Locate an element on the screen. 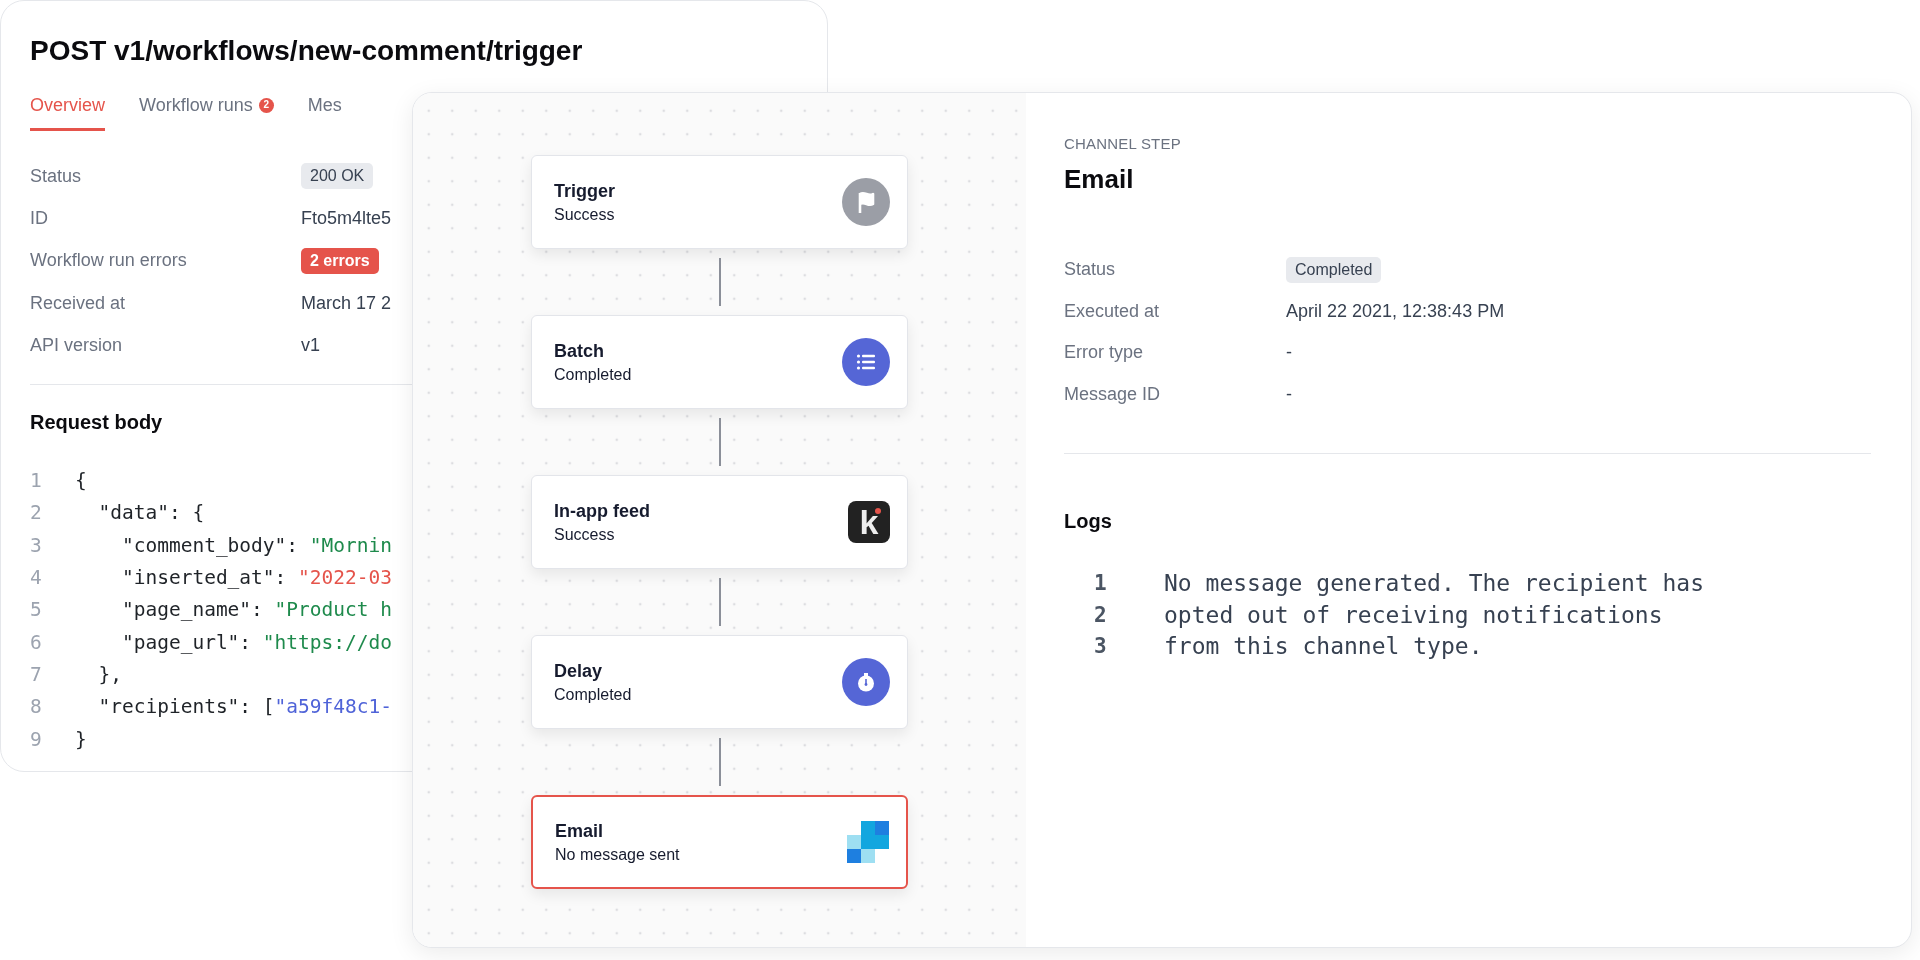  workflow-step-node: In-app feed Success k is located at coordinates (719, 522).